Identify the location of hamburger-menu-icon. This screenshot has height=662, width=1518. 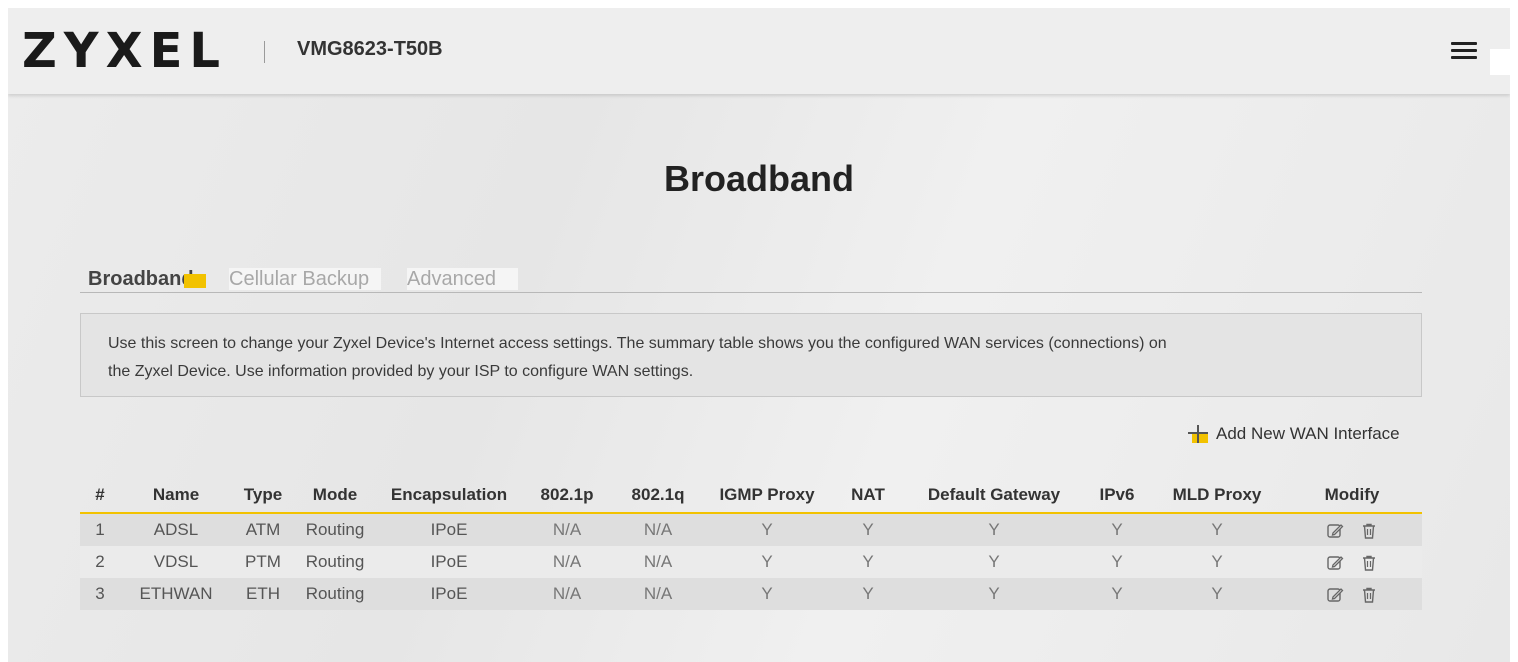
(1464, 50).